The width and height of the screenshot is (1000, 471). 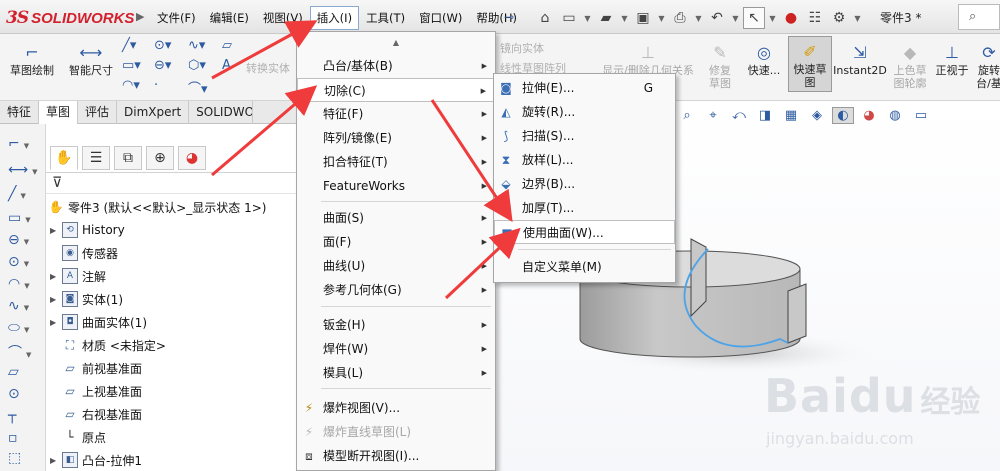 What do you see at coordinates (98, 322) in the screenshot?
I see `tree-item-surface-bodies: ▶ ◘ 曲面实体(1)` at bounding box center [98, 322].